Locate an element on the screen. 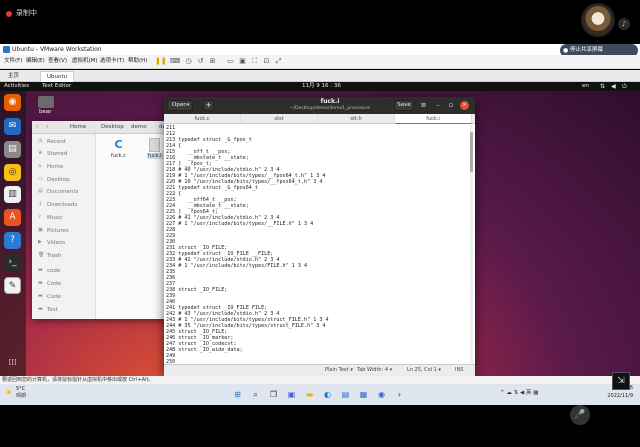 This screenshot has width=640, height=447. menu-help: 帮助(H) is located at coordinates (137, 61).